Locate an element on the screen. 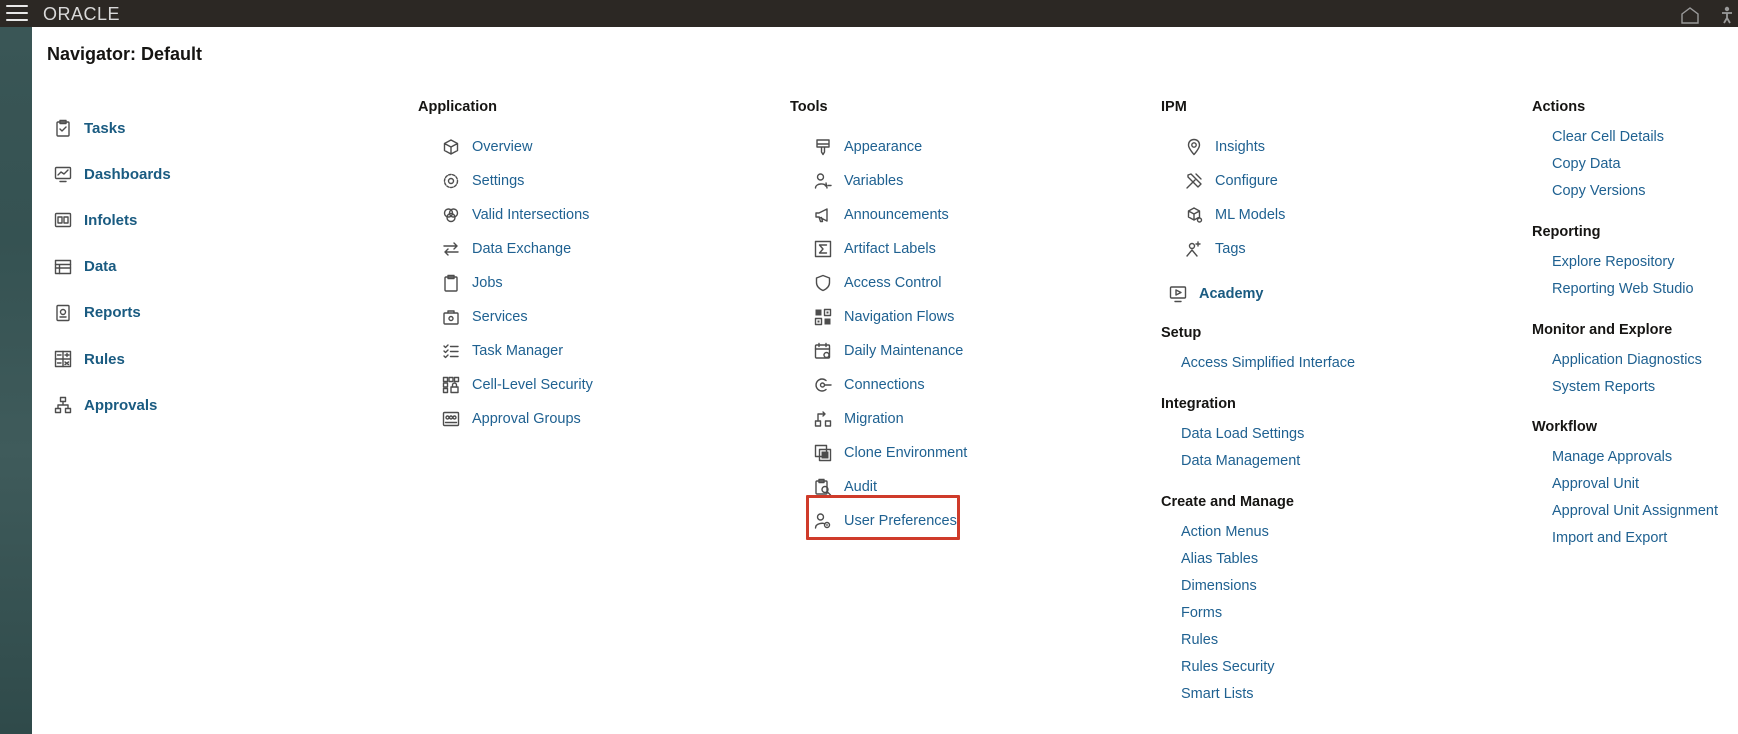 This screenshot has width=1738, height=734. accessibility-user-icon is located at coordinates (1727, 15).